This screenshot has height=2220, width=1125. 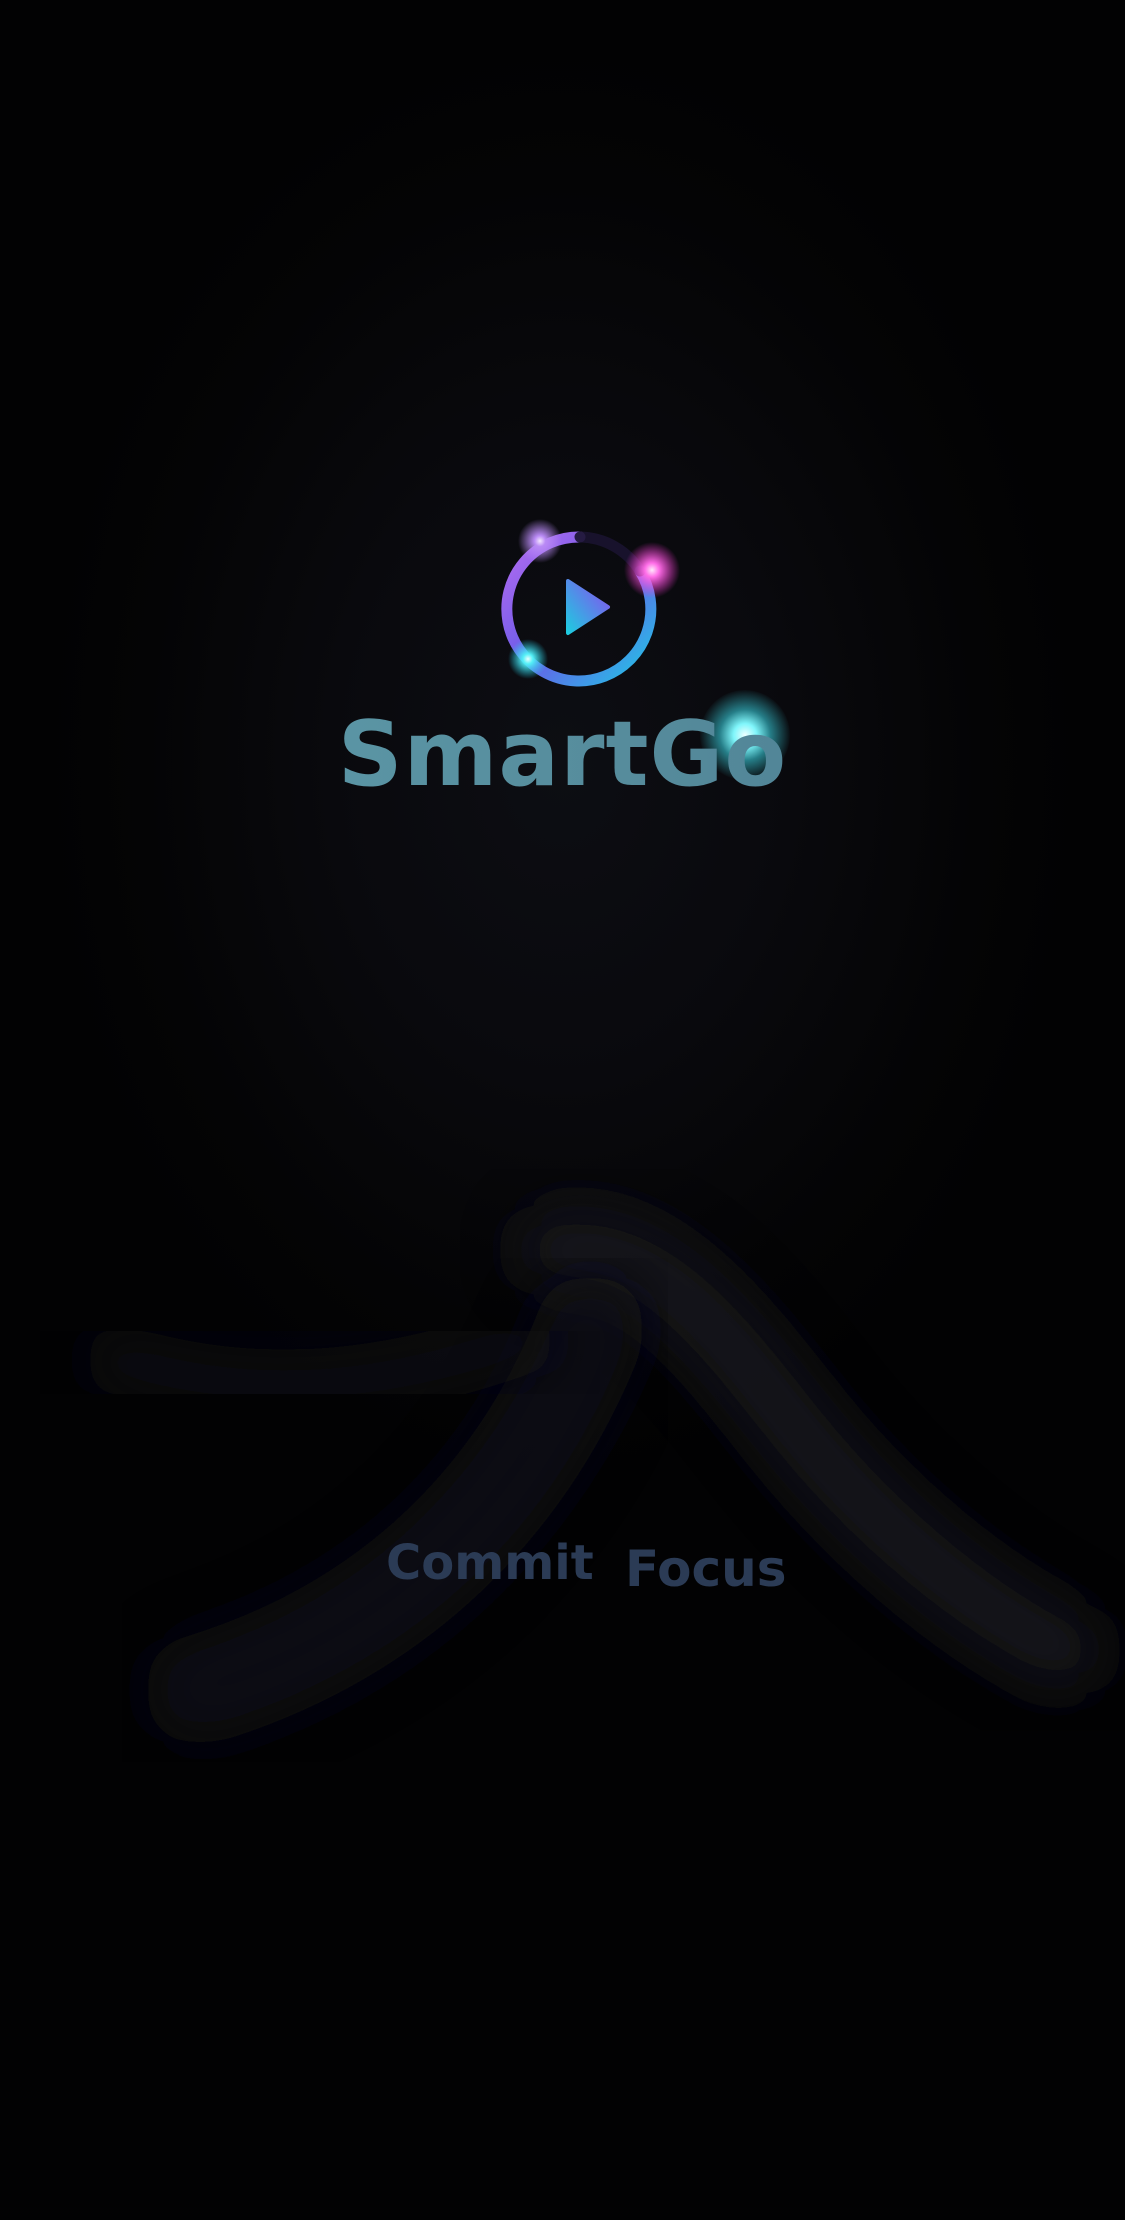 I want to click on app-logo, so click(x=585, y=605).